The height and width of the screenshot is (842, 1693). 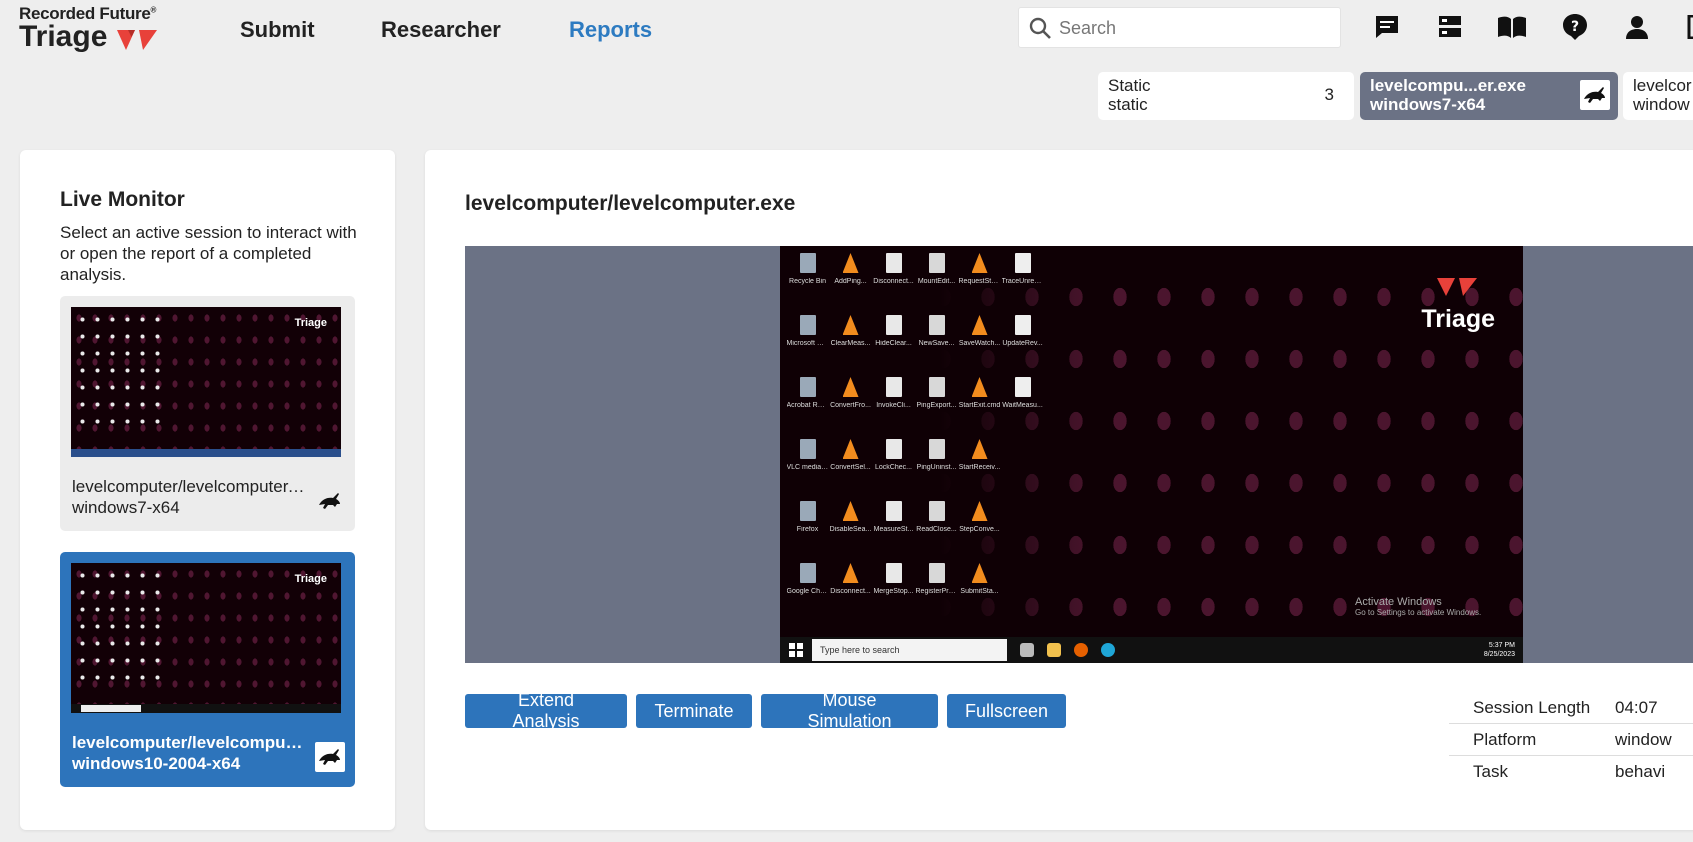 I want to click on task-tab-next: levelcor window, so click(x=1658, y=96).